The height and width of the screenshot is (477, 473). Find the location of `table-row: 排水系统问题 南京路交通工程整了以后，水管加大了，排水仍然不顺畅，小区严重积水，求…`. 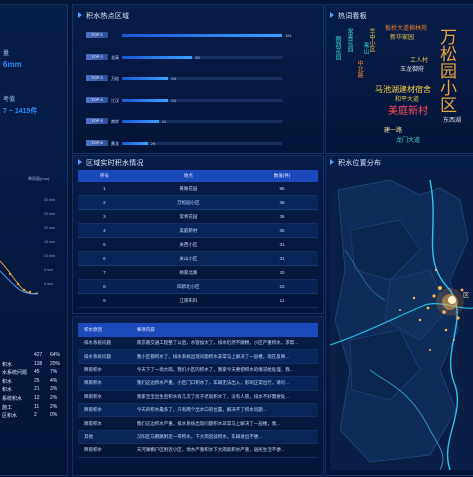

table-row: 排水系统问题 南京路交通工程整了以后，水管加大了，排水仍然不顺畅，小区严重积水，求… is located at coordinates (198, 344).